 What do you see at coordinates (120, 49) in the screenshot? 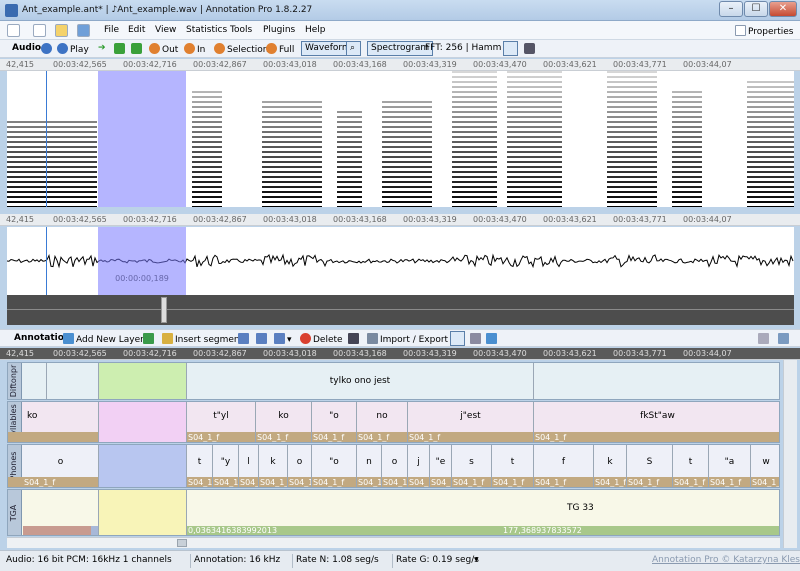
I see `loop-icon` at bounding box center [120, 49].